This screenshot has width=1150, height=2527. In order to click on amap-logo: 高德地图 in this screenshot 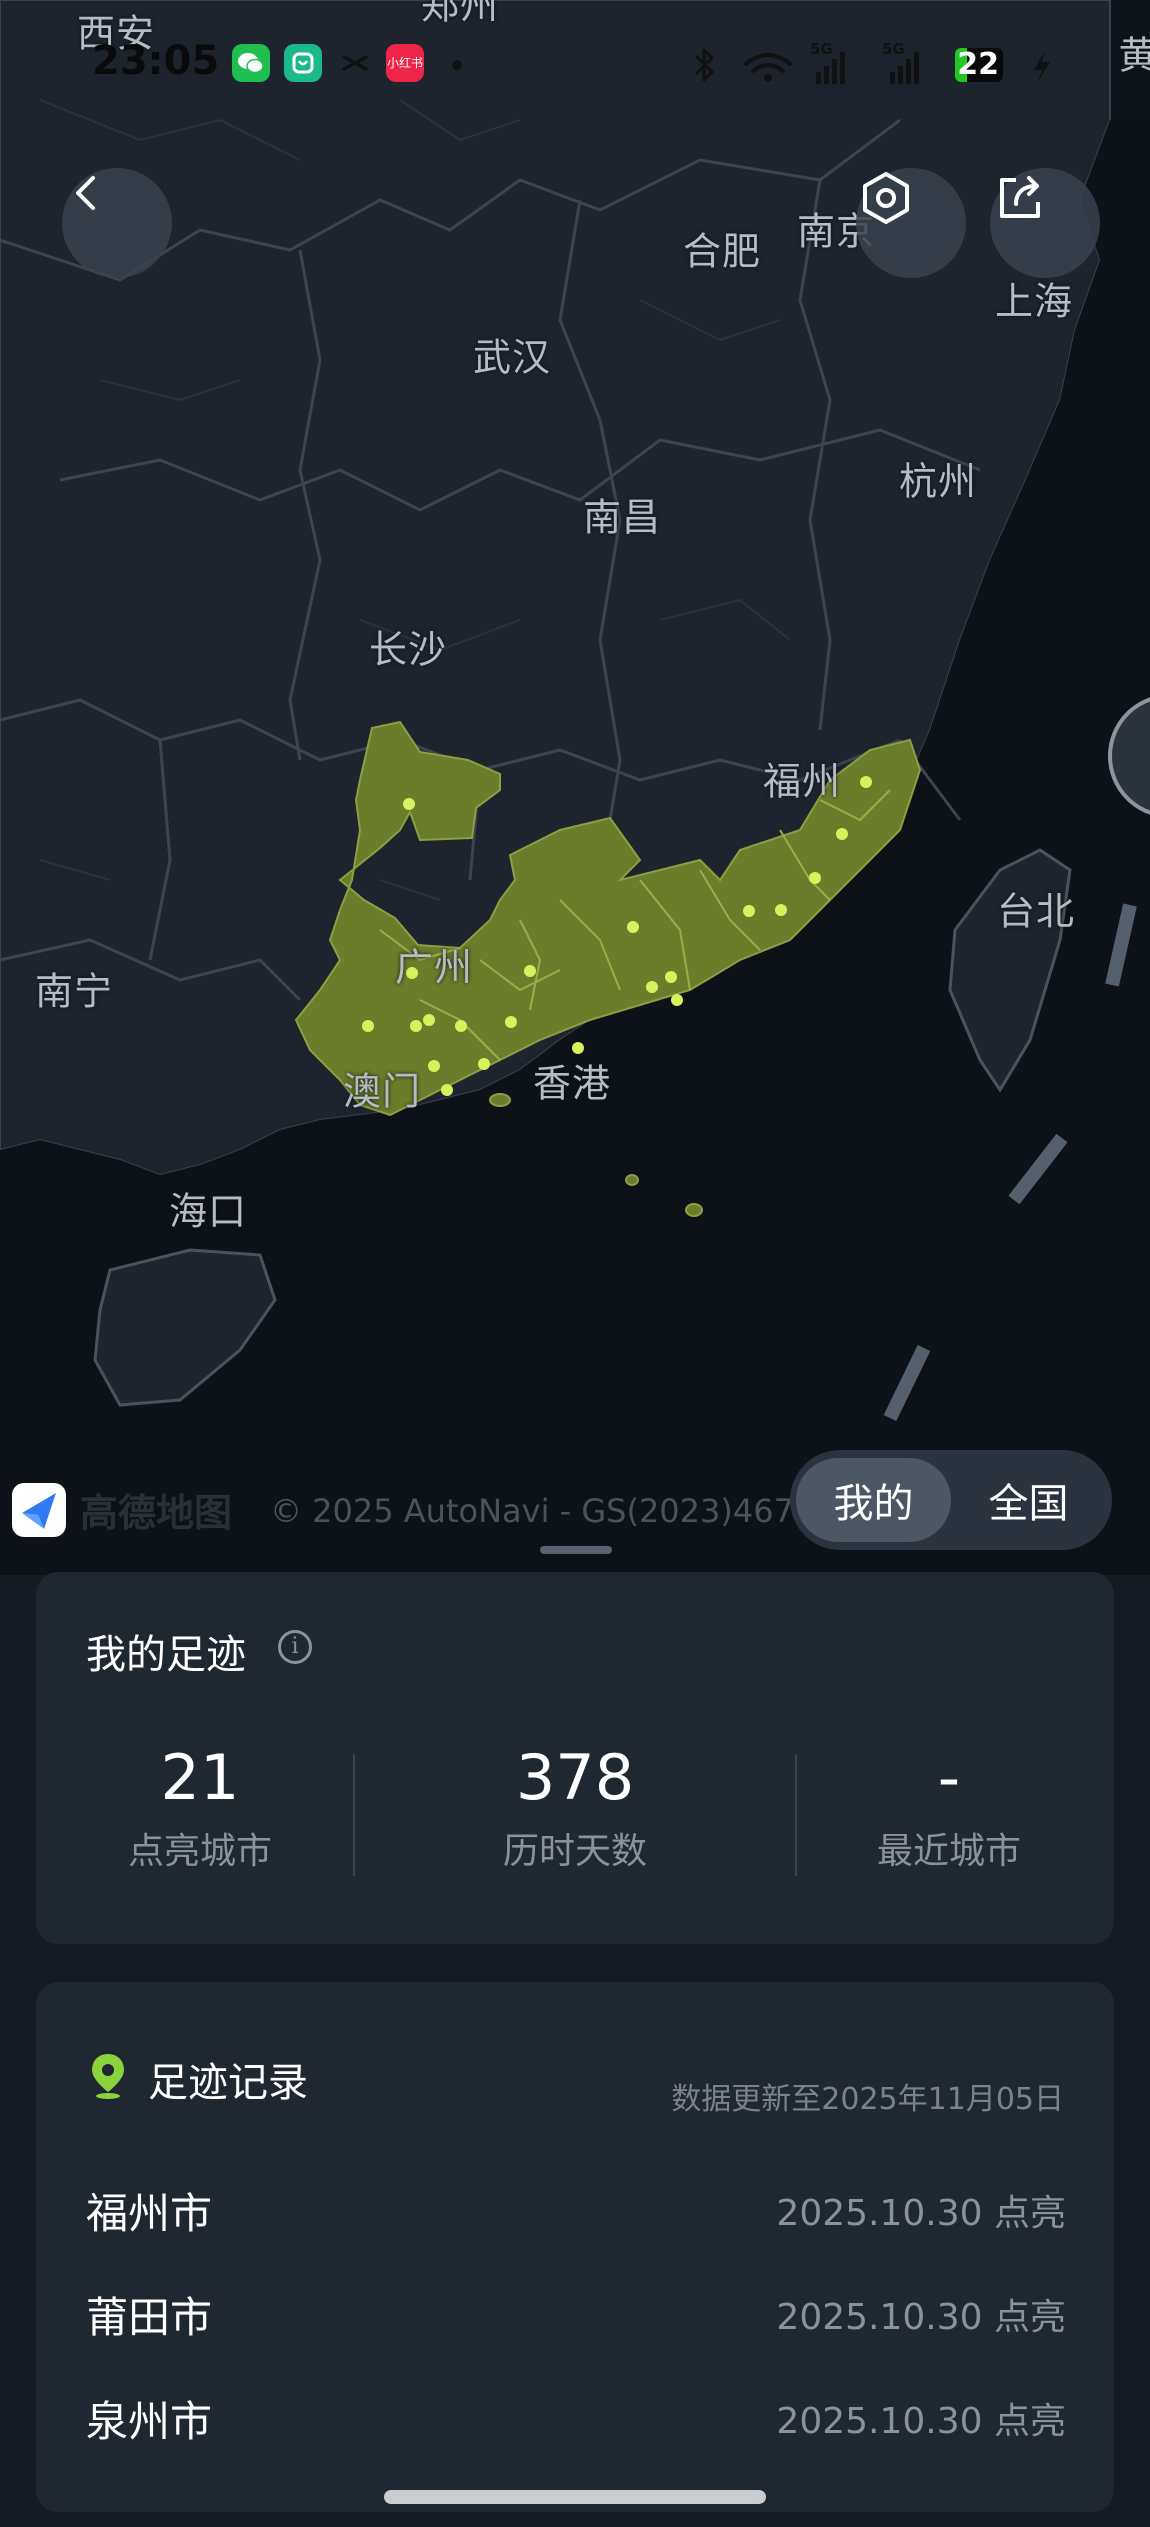, I will do `click(122, 1509)`.